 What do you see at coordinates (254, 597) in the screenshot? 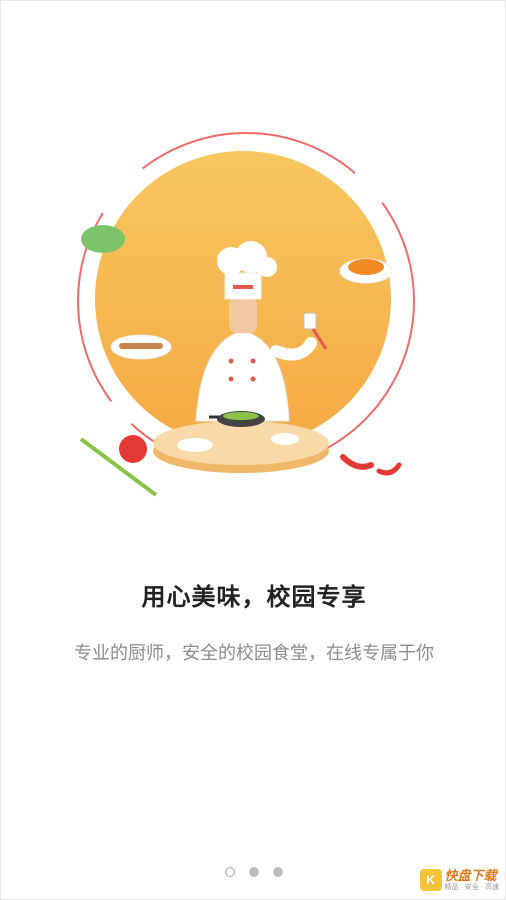
I see `onboarding-title: 用心美味，校园专享` at bounding box center [254, 597].